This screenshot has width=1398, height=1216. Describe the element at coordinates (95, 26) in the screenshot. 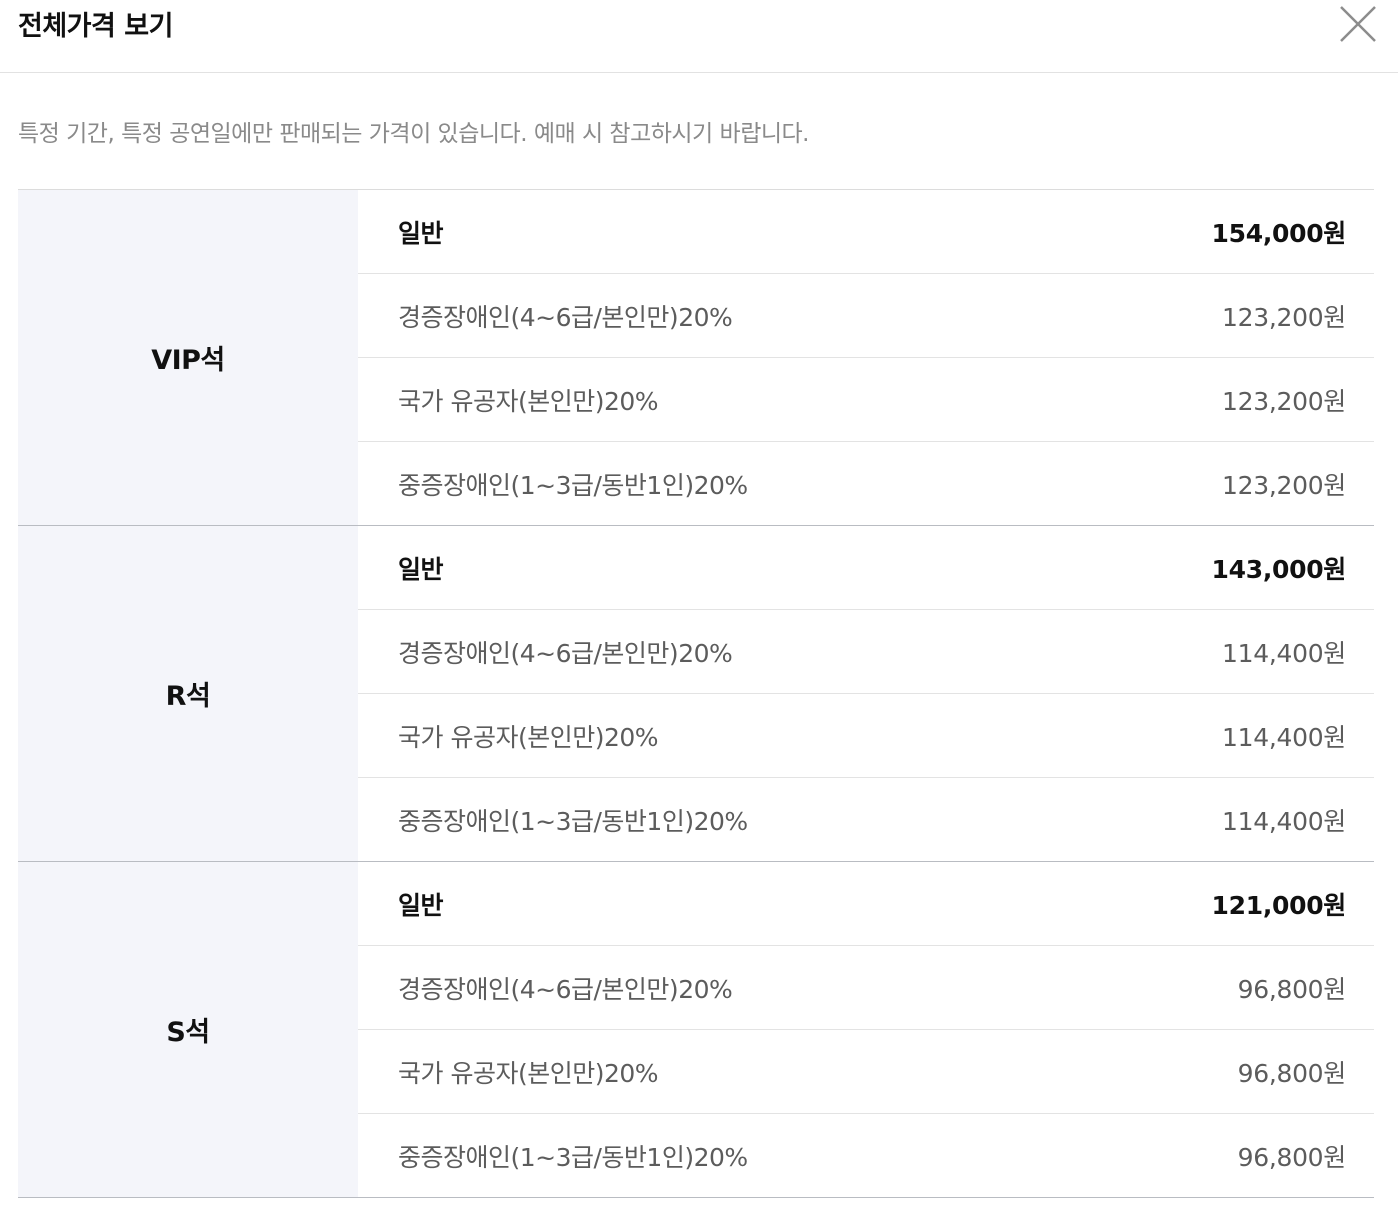

I see `modal-title: 전체가격 보기` at that location.